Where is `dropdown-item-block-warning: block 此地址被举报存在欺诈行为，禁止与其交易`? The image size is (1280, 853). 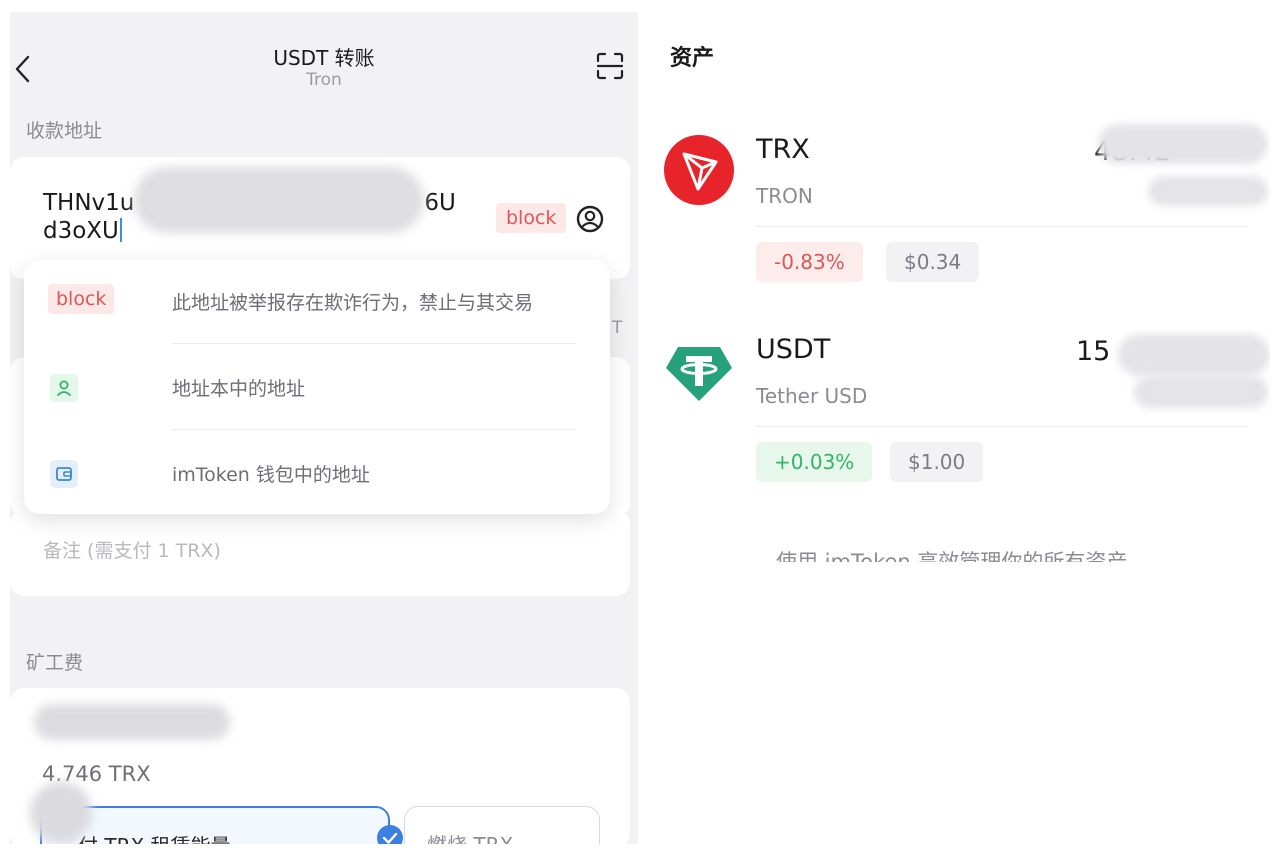 dropdown-item-block-warning: block 此地址被举报存在欺诈行为，禁止与其交易 is located at coordinates (317, 302).